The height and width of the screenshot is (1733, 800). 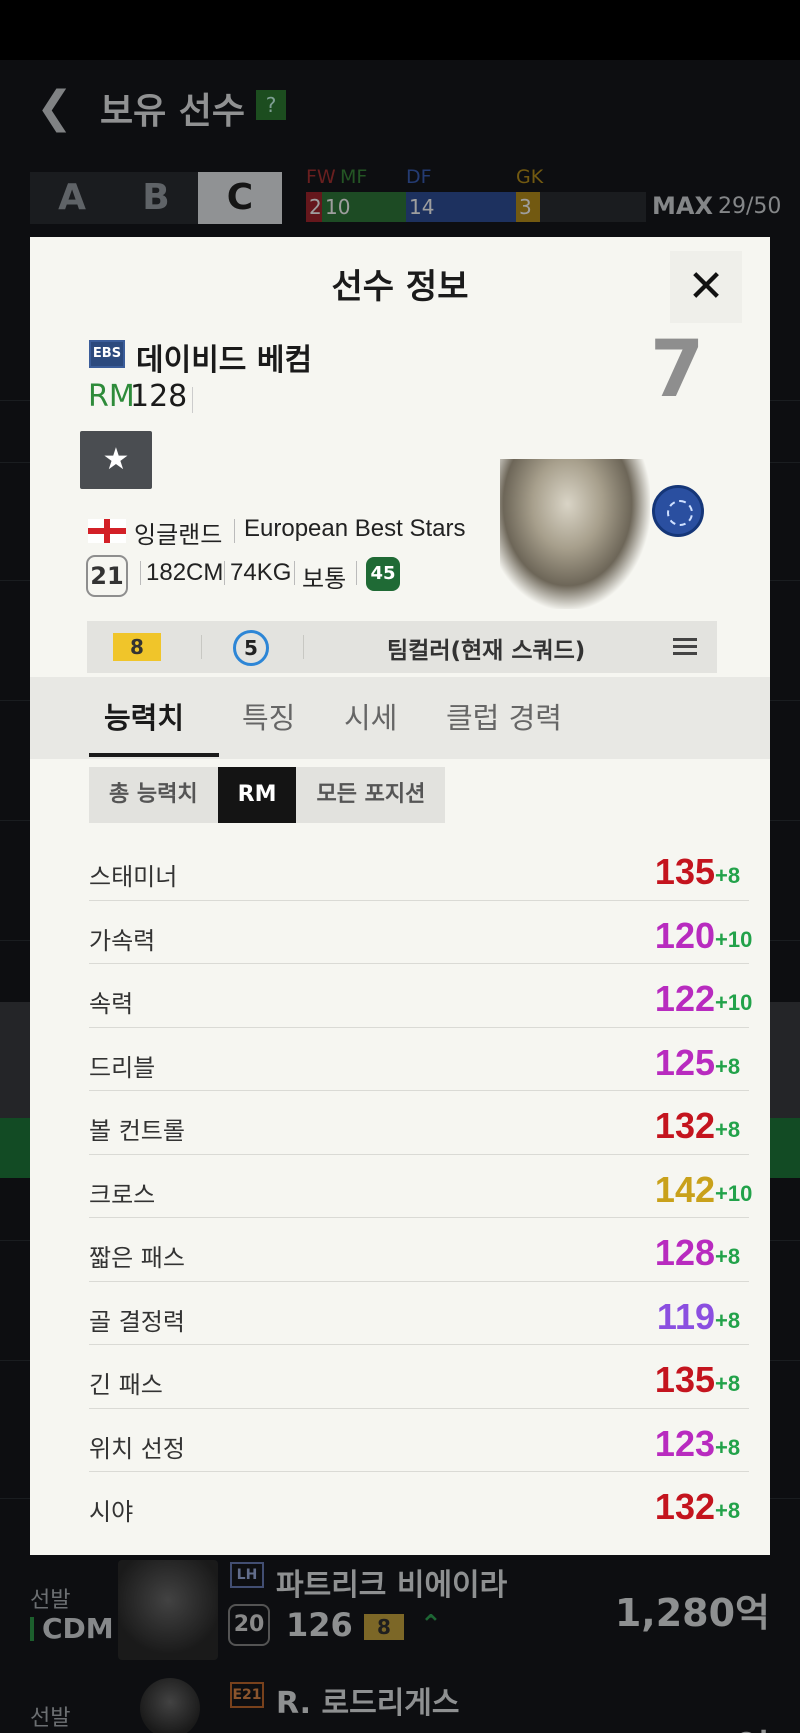 What do you see at coordinates (685, 1316) in the screenshot?
I see `stat-value: 119` at bounding box center [685, 1316].